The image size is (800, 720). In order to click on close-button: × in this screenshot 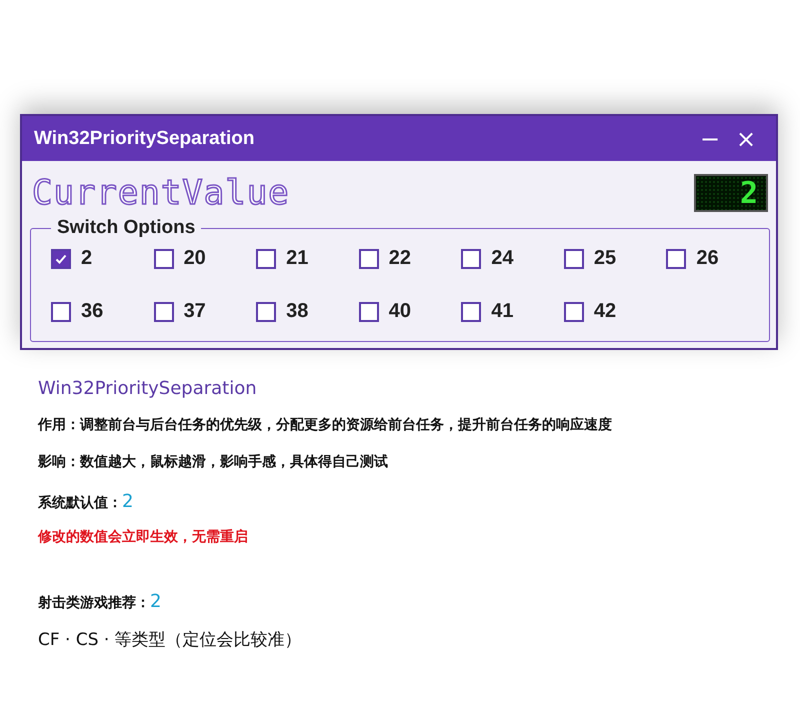, I will do `click(746, 138)`.